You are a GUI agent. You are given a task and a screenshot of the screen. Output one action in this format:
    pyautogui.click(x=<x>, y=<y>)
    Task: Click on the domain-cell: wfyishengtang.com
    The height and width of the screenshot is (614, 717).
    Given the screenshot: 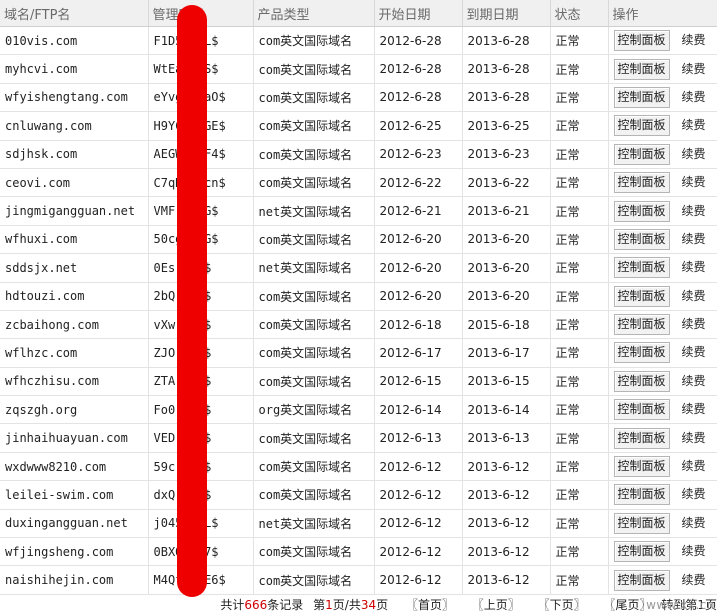 What is the action you would take?
    pyautogui.click(x=74, y=98)
    